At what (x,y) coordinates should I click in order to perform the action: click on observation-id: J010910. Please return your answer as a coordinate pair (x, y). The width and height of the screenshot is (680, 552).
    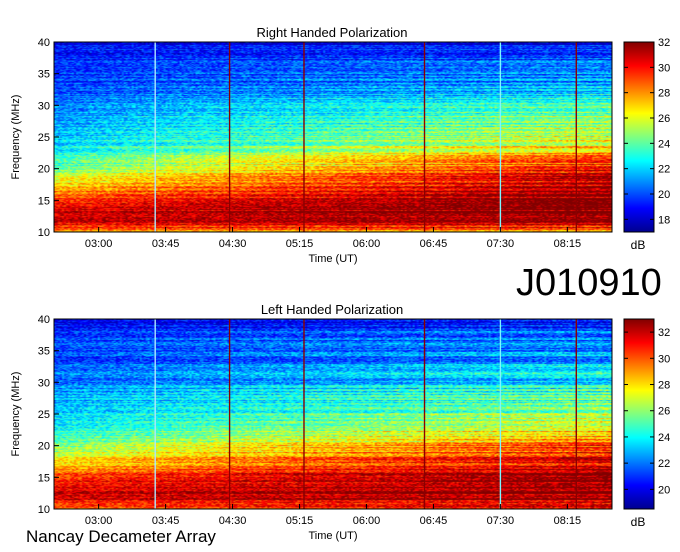
    Looking at the image, I should click on (589, 283).